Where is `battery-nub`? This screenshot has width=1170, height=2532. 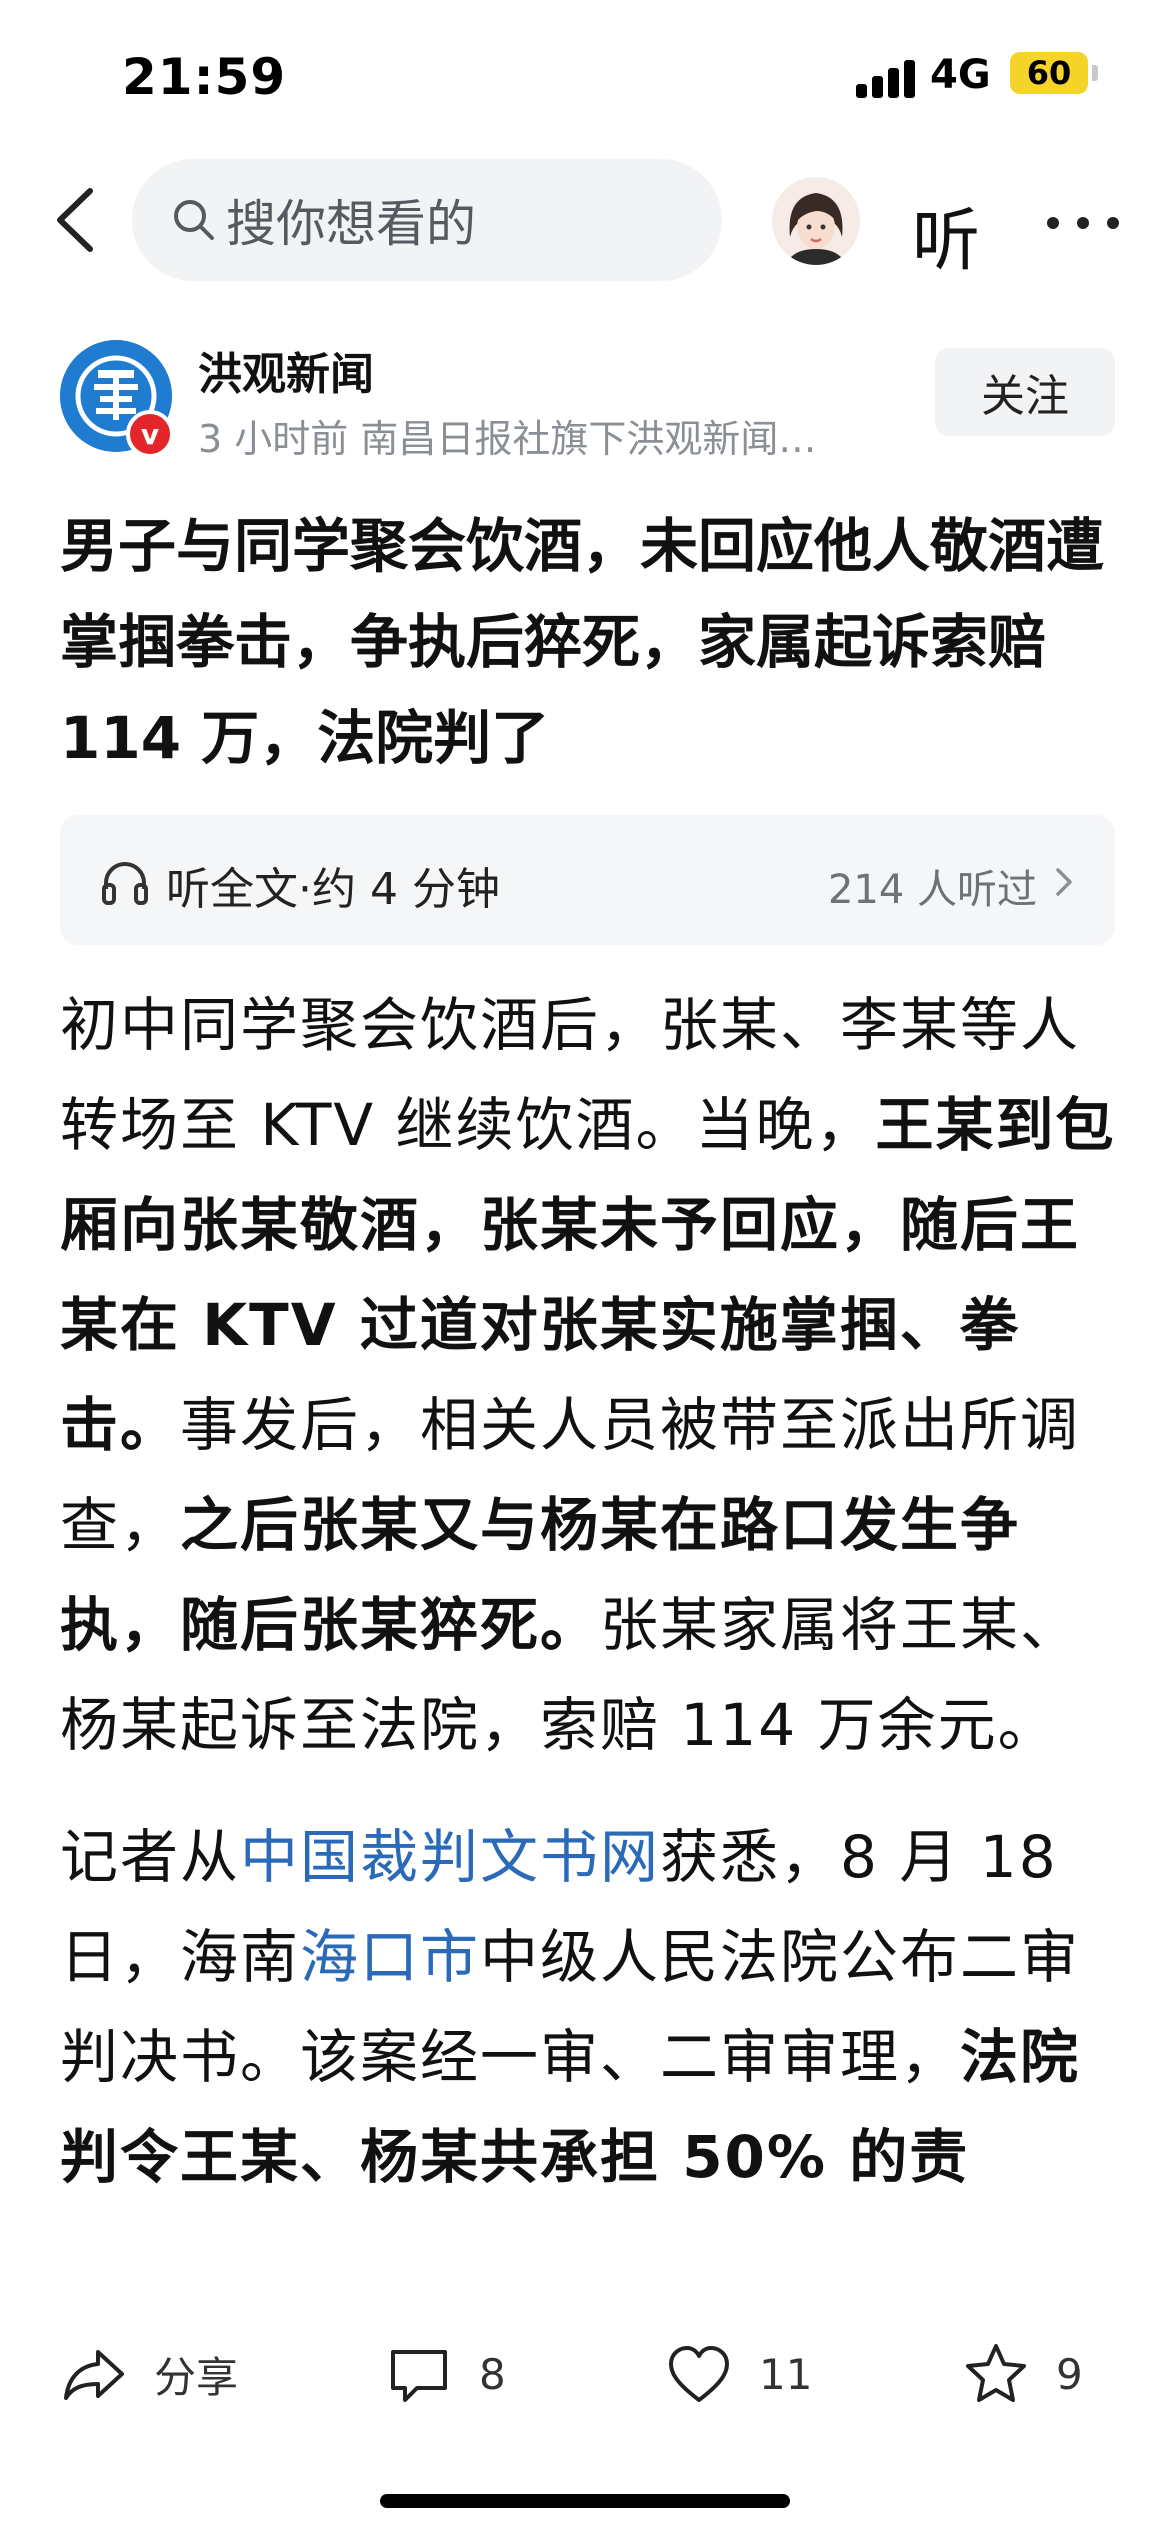
battery-nub is located at coordinates (1095, 73).